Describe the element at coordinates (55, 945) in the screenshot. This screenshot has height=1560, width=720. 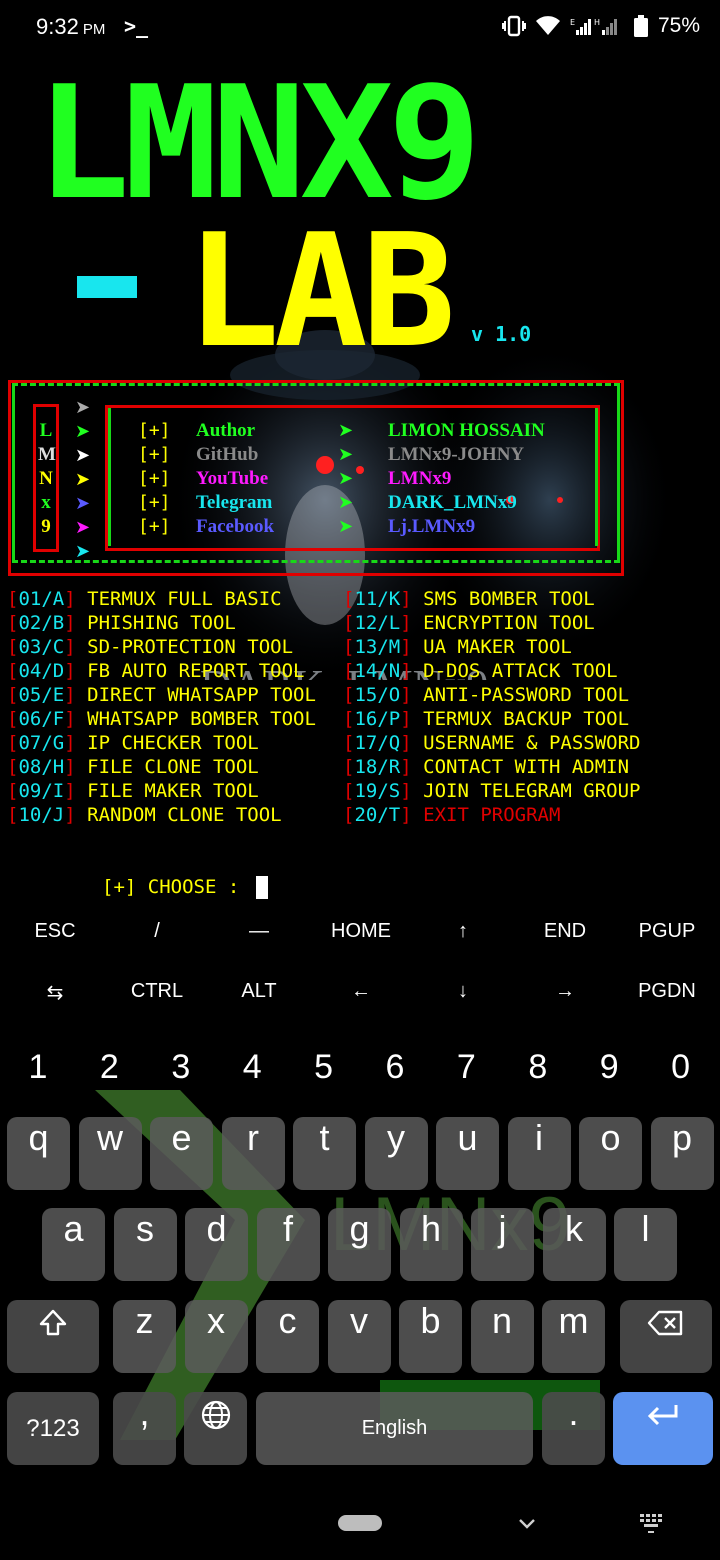
I see `esc-key: ESC` at that location.